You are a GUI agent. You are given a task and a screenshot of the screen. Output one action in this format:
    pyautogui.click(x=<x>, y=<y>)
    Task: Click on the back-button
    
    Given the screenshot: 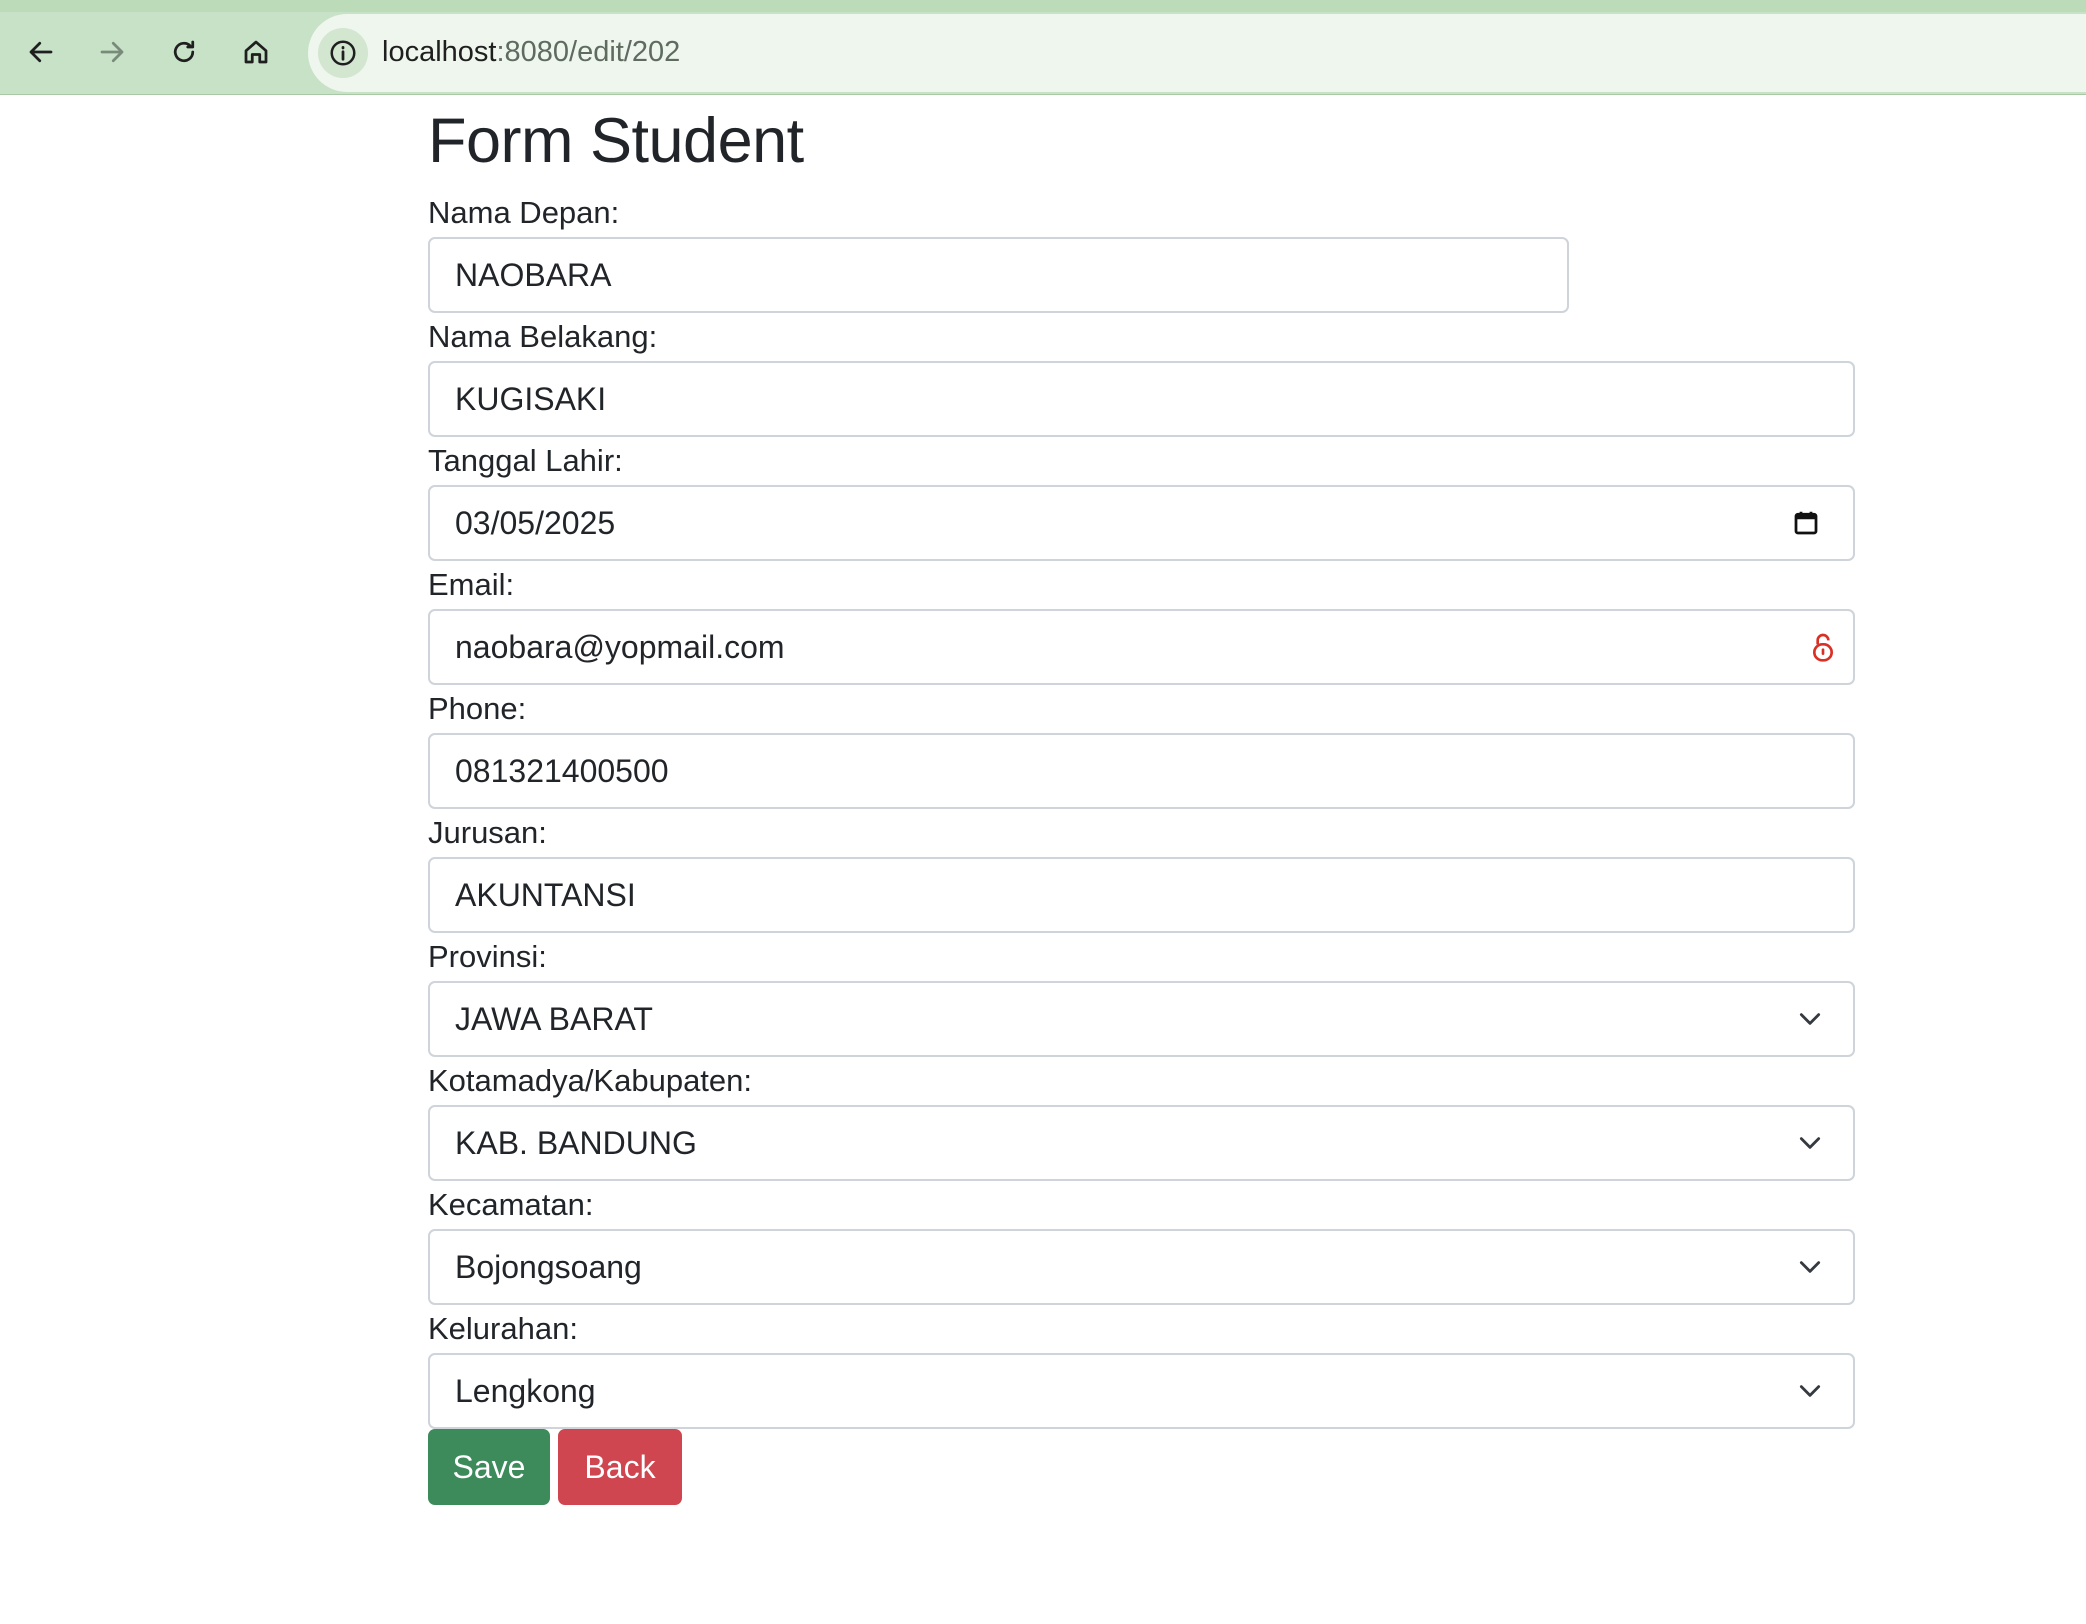 What is the action you would take?
    pyautogui.click(x=41, y=52)
    